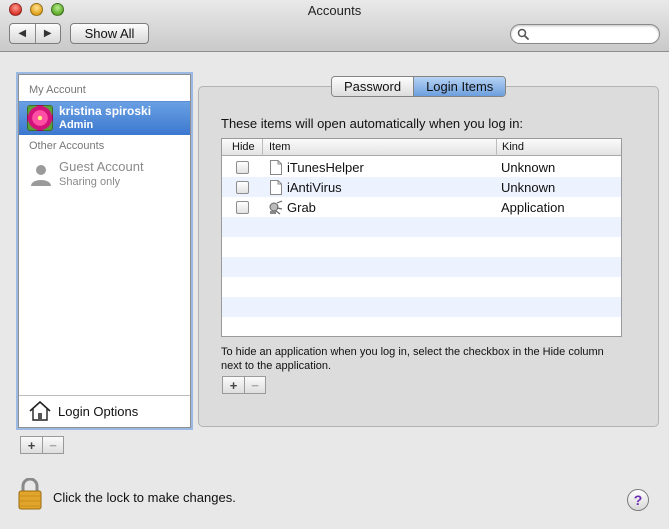 This screenshot has height=529, width=669. What do you see at coordinates (585, 34) in the screenshot?
I see `search-field` at bounding box center [585, 34].